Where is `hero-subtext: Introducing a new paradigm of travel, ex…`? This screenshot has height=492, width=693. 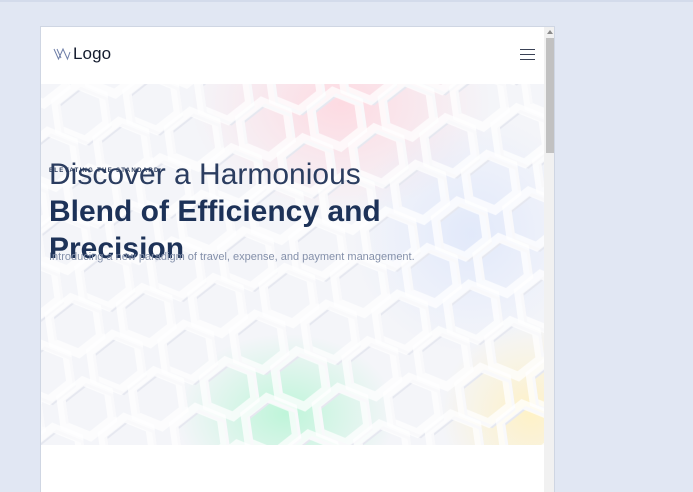 hero-subtext: Introducing a new paradigm of travel, ex… is located at coordinates (232, 257).